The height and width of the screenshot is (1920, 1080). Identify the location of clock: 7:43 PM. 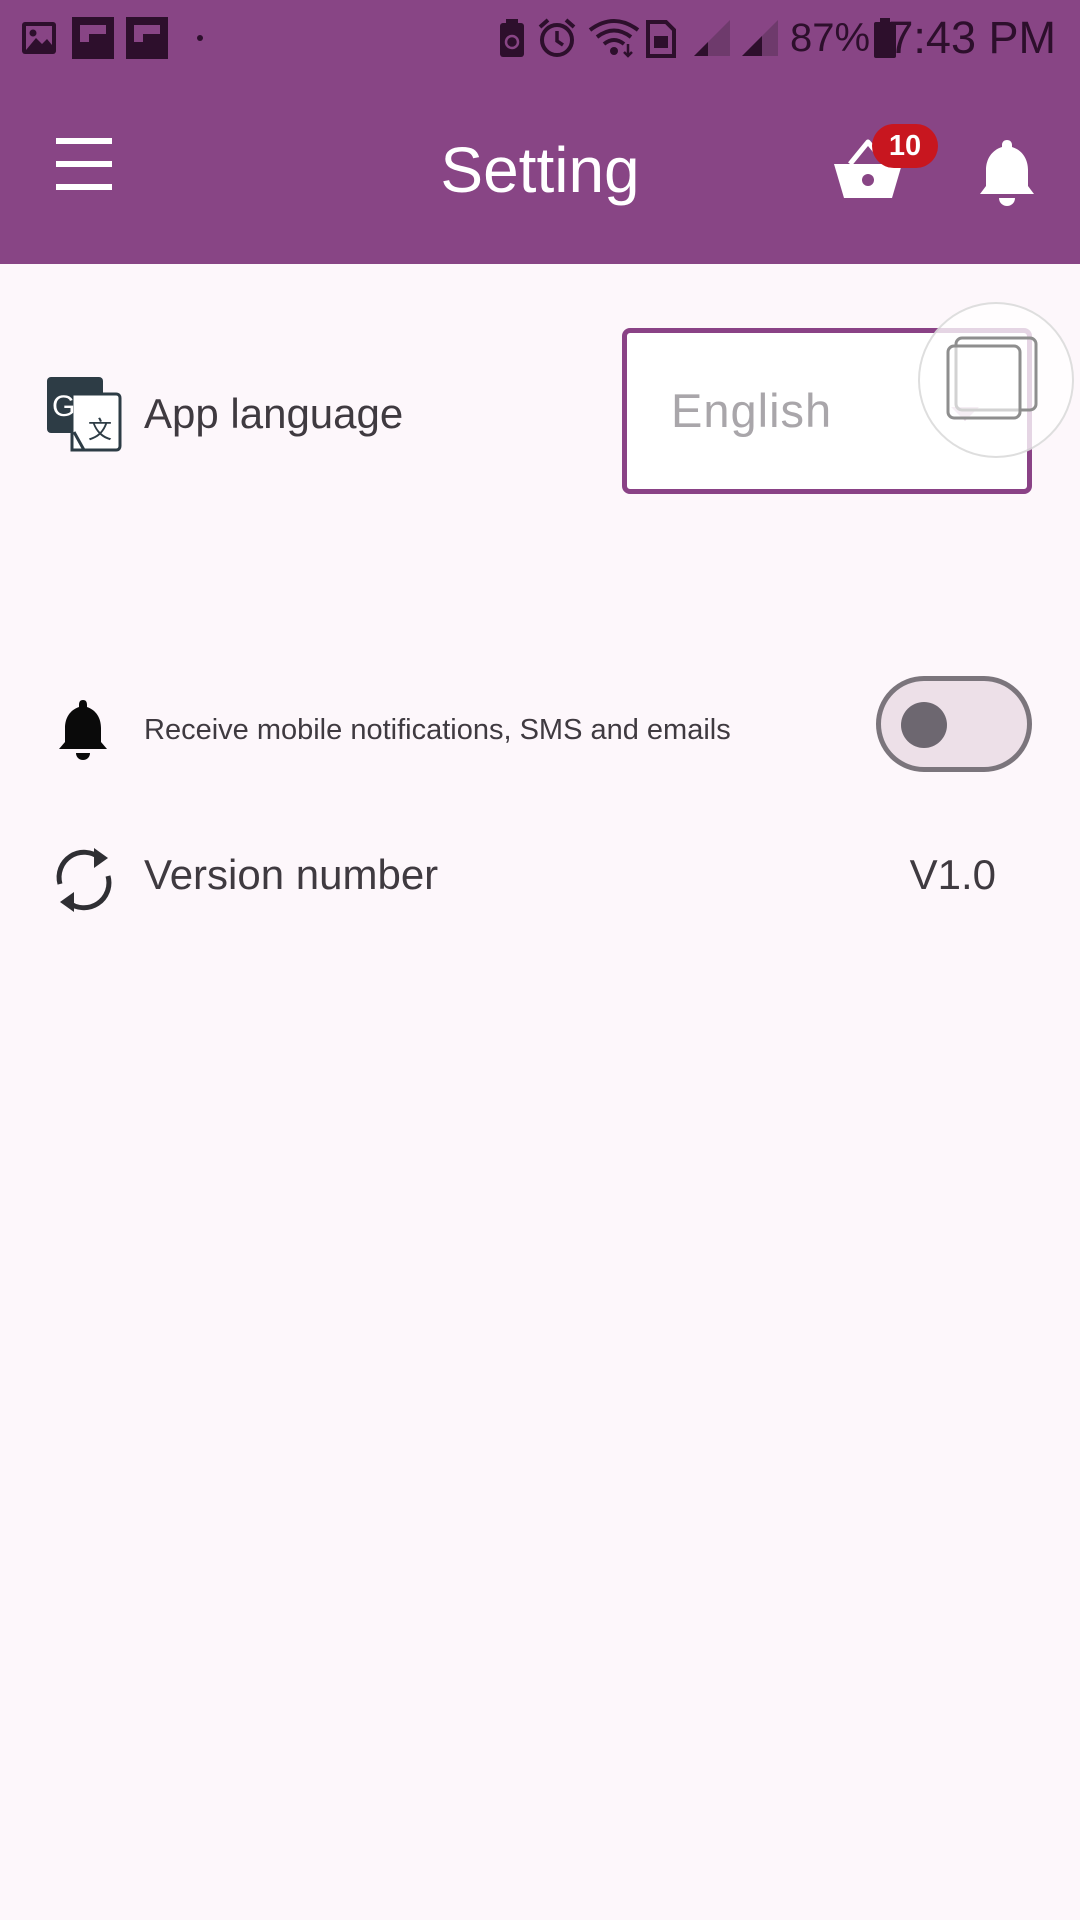
(972, 37).